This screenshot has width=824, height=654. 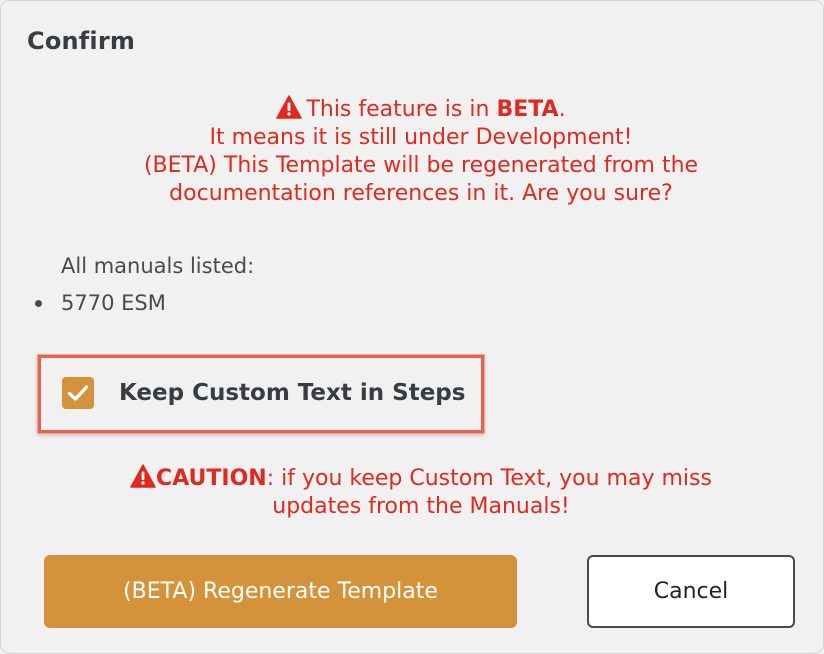 What do you see at coordinates (691, 591) in the screenshot?
I see `cancel-button: Cancel` at bounding box center [691, 591].